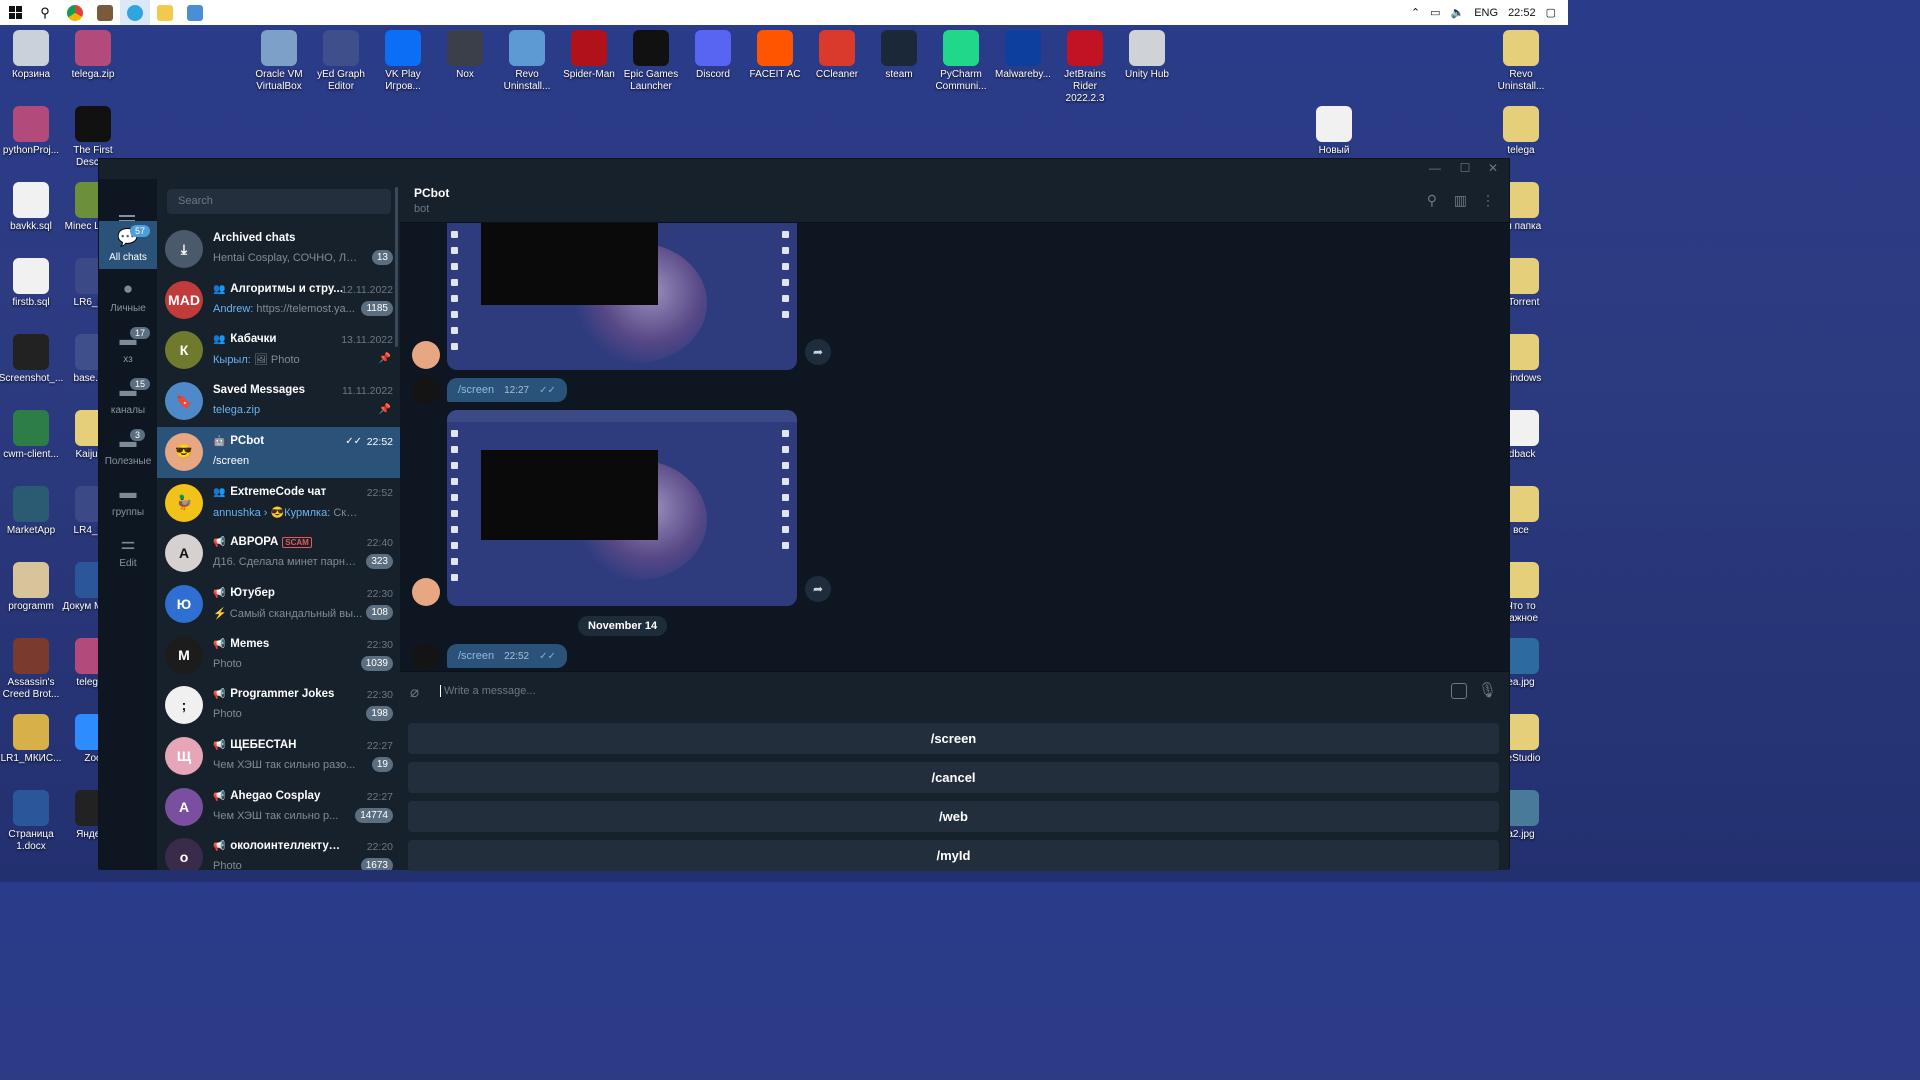 The image size is (1920, 1080). I want to click on chat-name: ЩЕБЕСТАН, so click(263, 745).